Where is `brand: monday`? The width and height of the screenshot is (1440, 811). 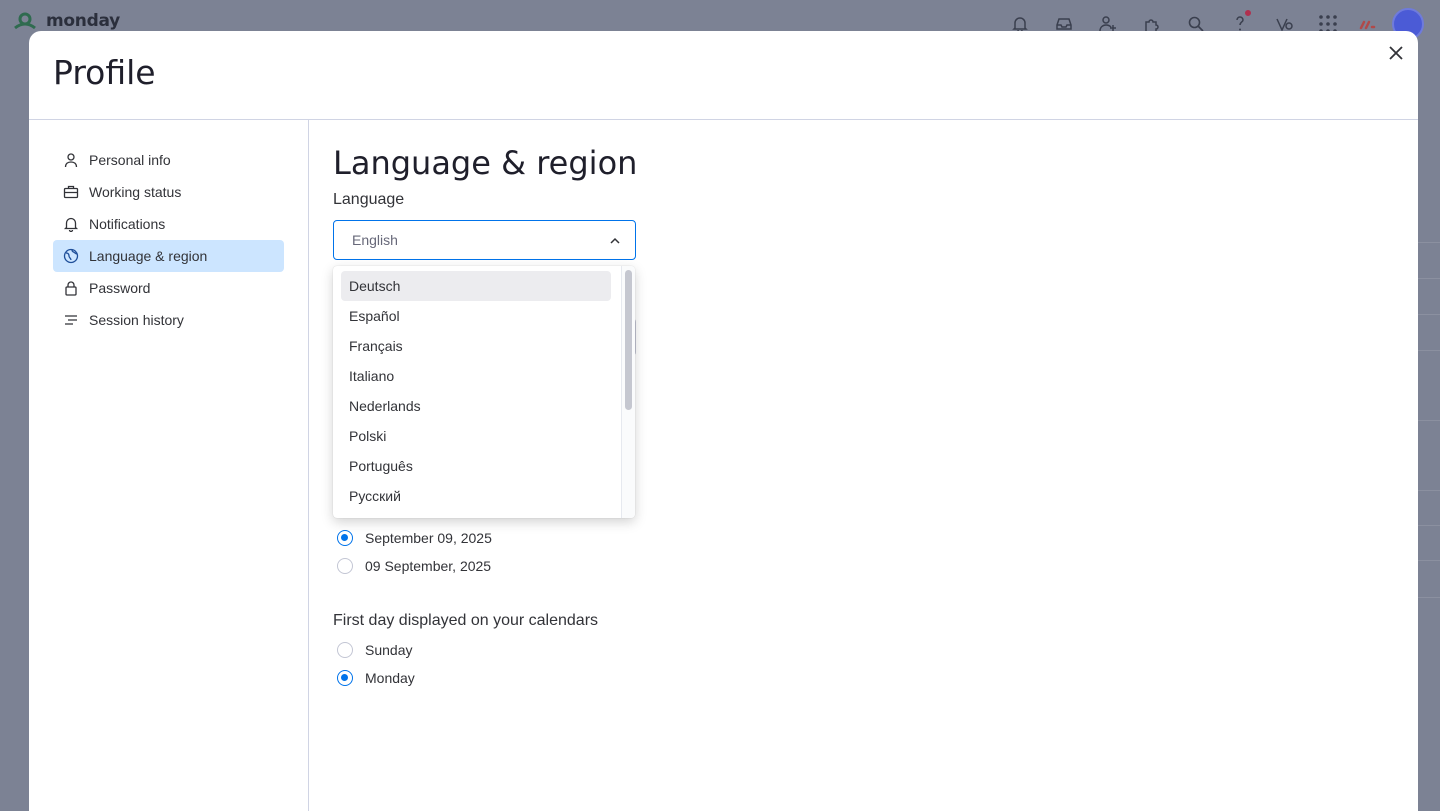 brand: monday is located at coordinates (66, 21).